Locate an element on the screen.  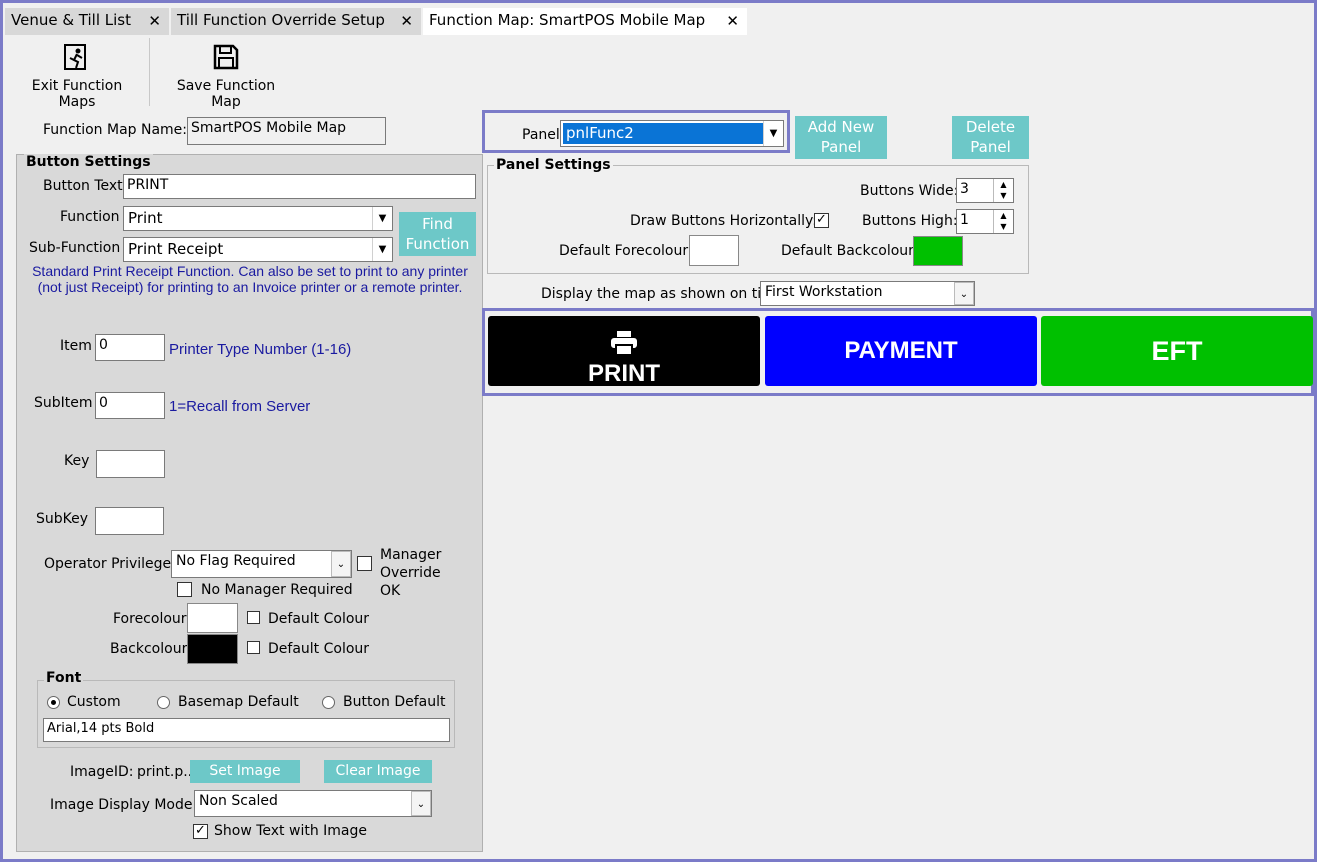
subkey-input is located at coordinates (129, 521).